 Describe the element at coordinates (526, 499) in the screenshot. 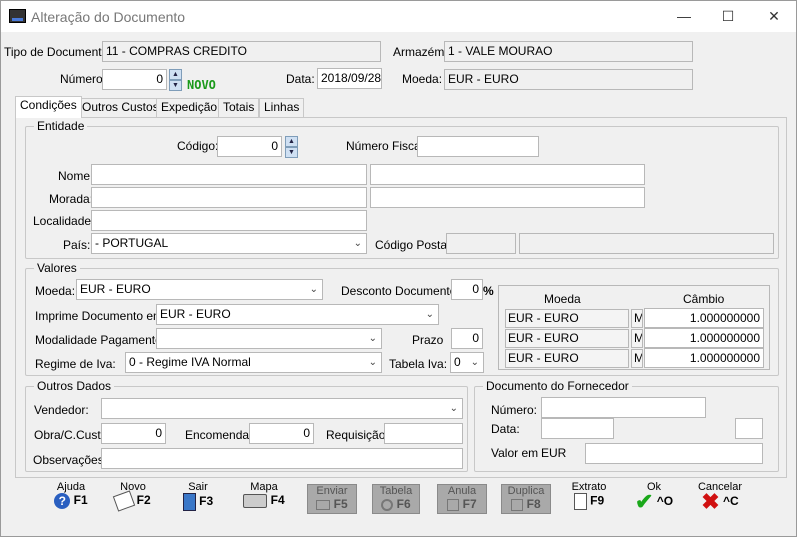

I see `duplica-button: Duplica F8` at that location.